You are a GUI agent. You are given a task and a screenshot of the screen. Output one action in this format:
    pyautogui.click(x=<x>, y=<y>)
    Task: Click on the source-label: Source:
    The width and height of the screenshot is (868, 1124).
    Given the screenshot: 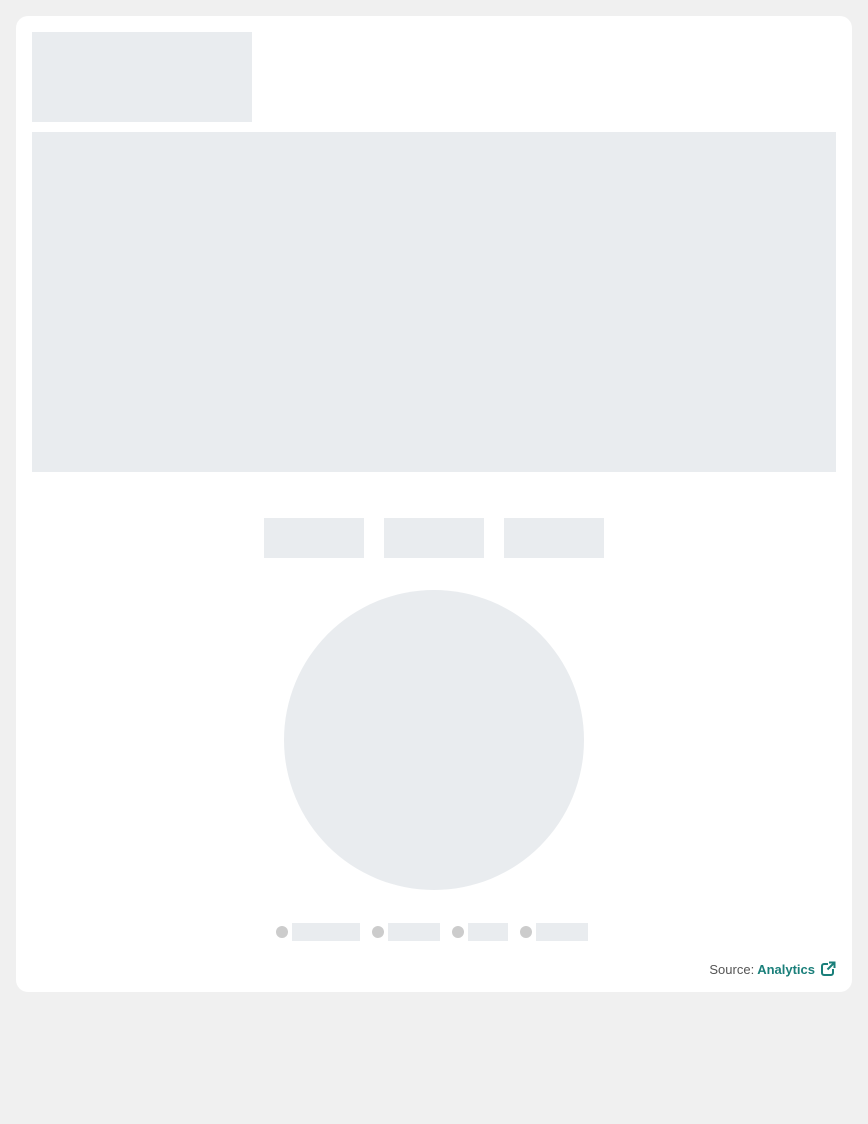 What is the action you would take?
    pyautogui.click(x=732, y=969)
    